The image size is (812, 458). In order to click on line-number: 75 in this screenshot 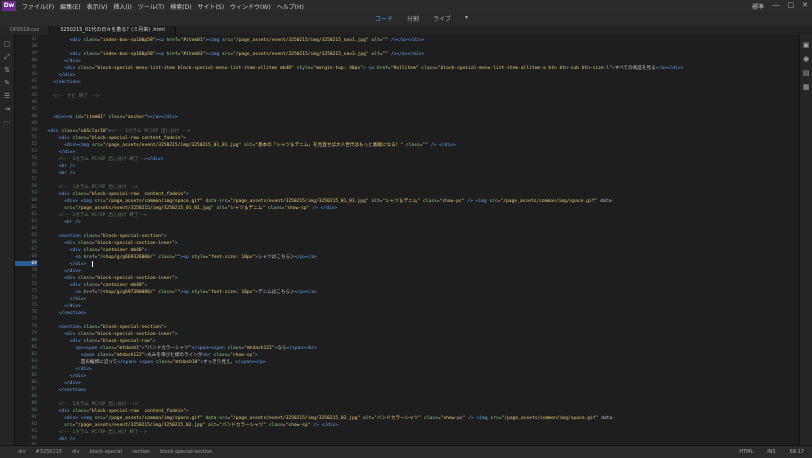, I will do `click(34, 305)`.